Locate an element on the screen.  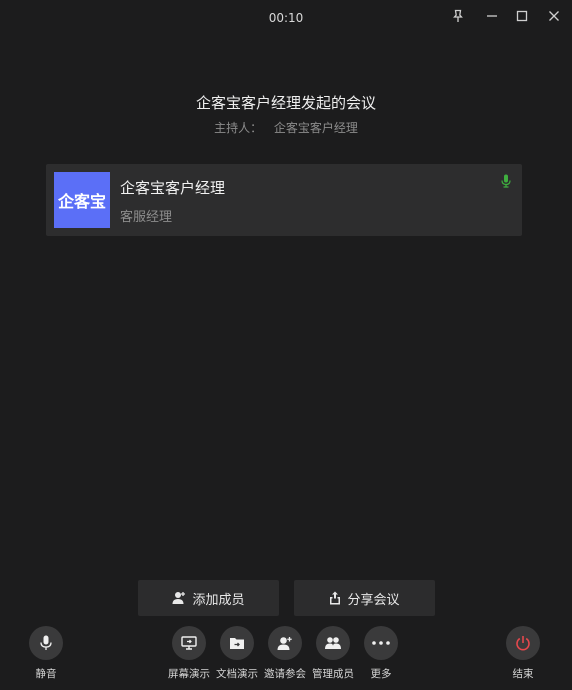
folder-share-icon is located at coordinates (237, 643).